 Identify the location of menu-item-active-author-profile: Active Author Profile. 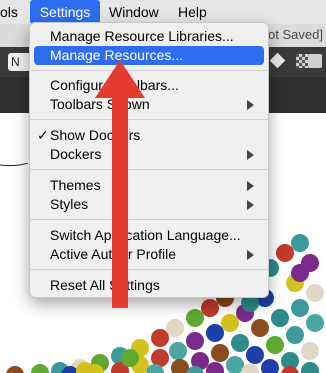
(149, 254).